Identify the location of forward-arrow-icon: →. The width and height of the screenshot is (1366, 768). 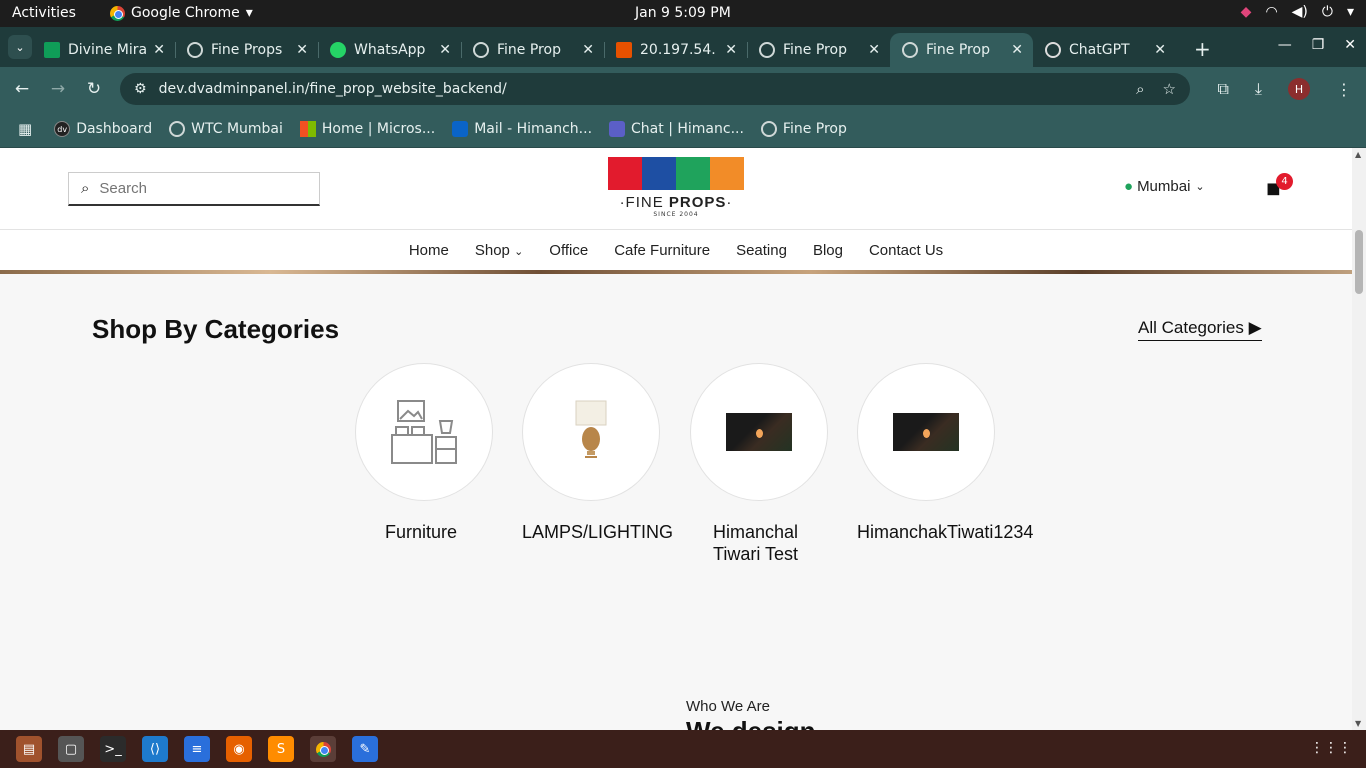
(58, 89).